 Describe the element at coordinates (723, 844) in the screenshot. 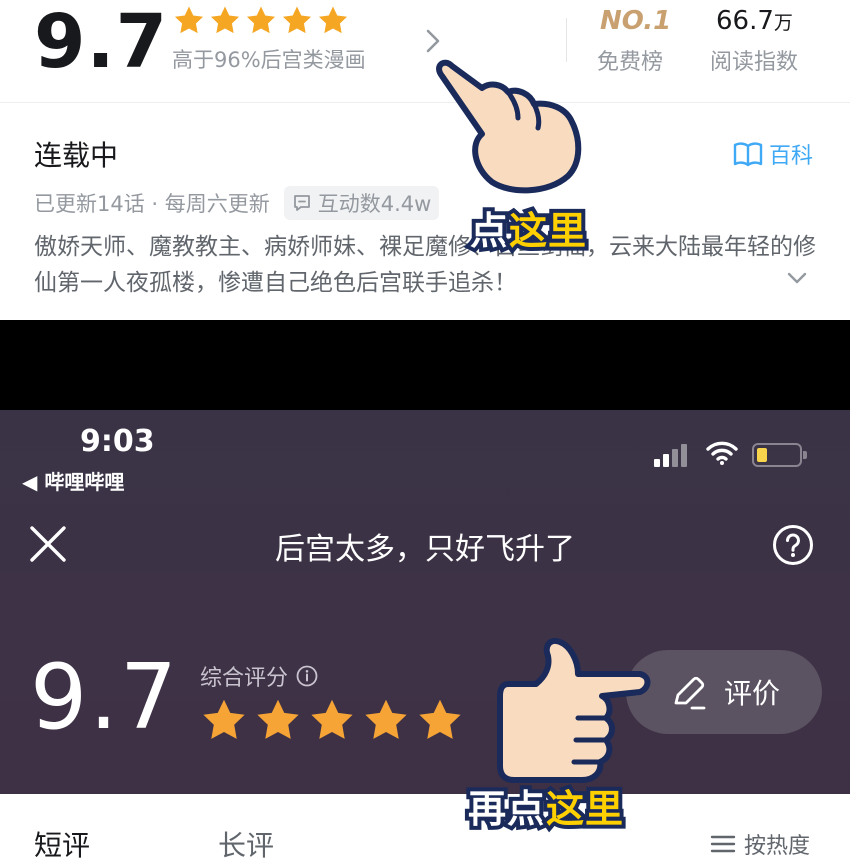

I see `sort-icon` at that location.